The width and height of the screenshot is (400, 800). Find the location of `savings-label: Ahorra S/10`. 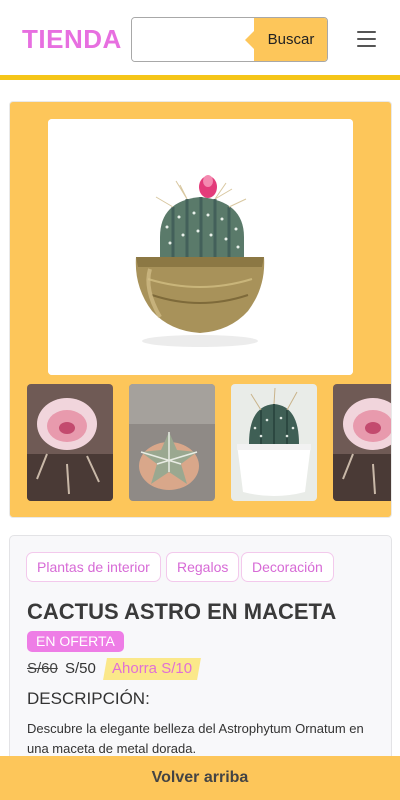

savings-label: Ahorra S/10 is located at coordinates (152, 669).